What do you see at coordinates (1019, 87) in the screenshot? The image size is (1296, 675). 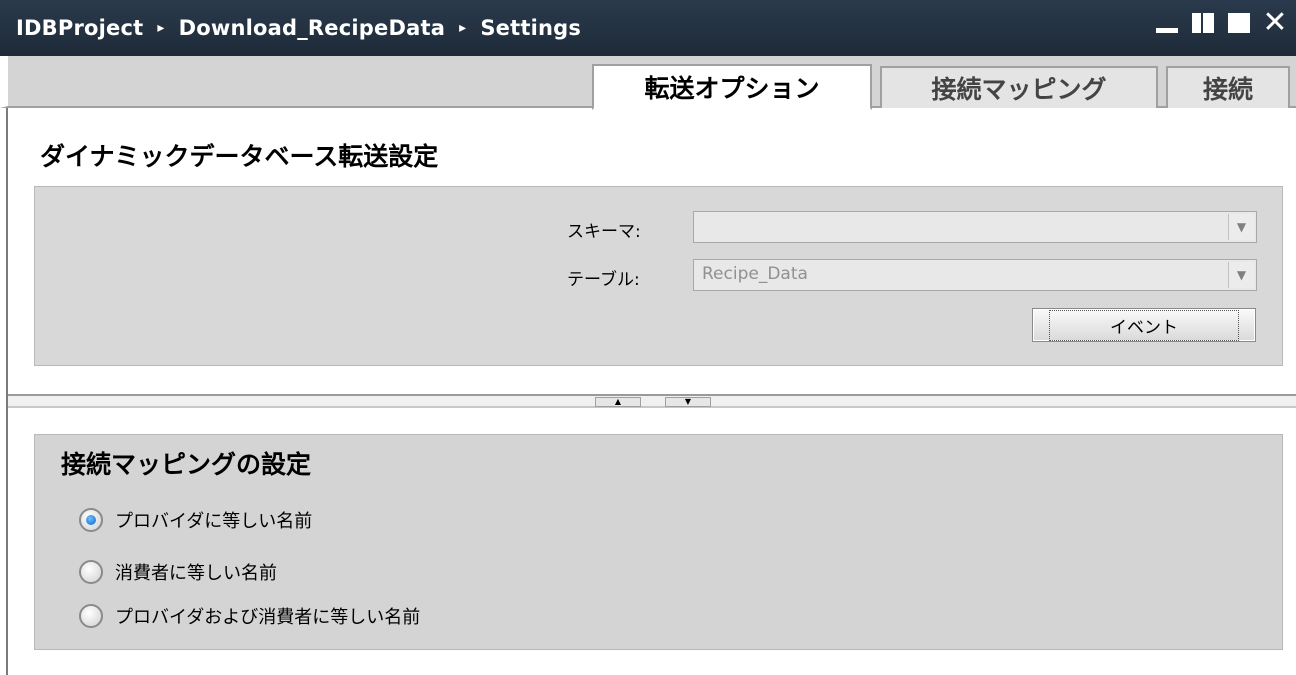 I see `tab-connection-mapping: 接続マッピング` at bounding box center [1019, 87].